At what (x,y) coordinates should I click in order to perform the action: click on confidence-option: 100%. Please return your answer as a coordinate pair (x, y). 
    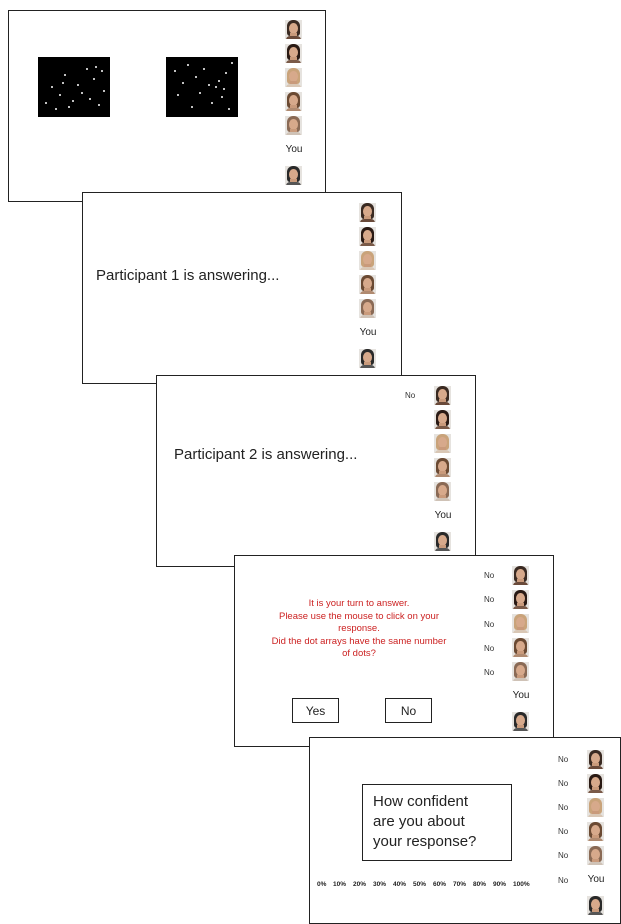
    Looking at the image, I should click on (521, 884).